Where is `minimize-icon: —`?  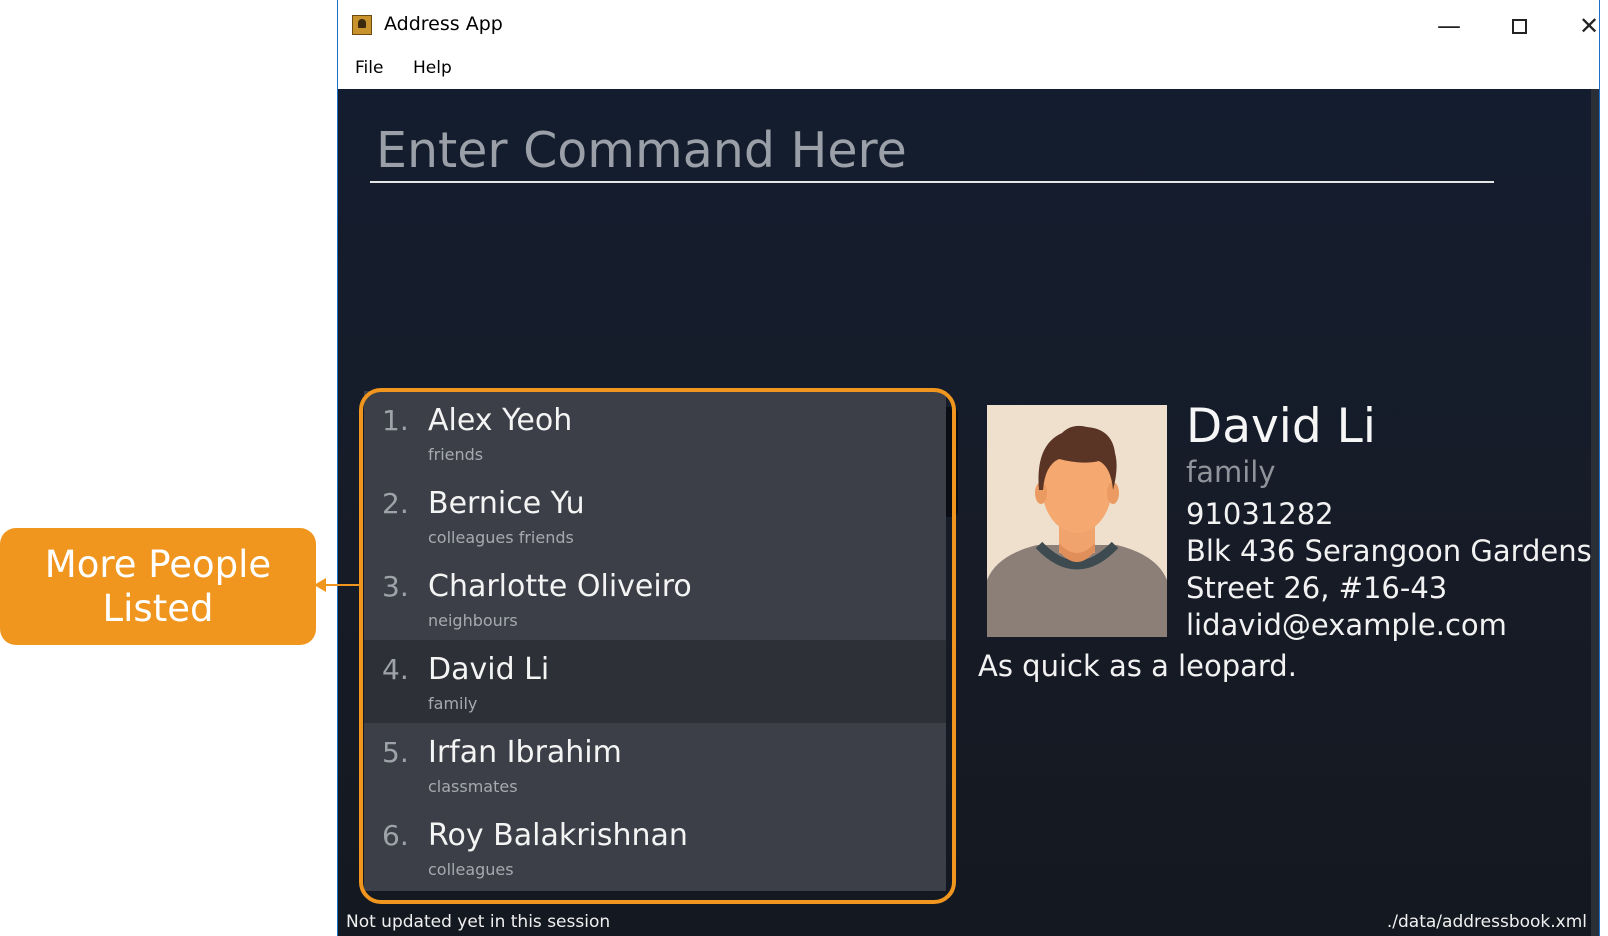
minimize-icon: — is located at coordinates (1449, 26).